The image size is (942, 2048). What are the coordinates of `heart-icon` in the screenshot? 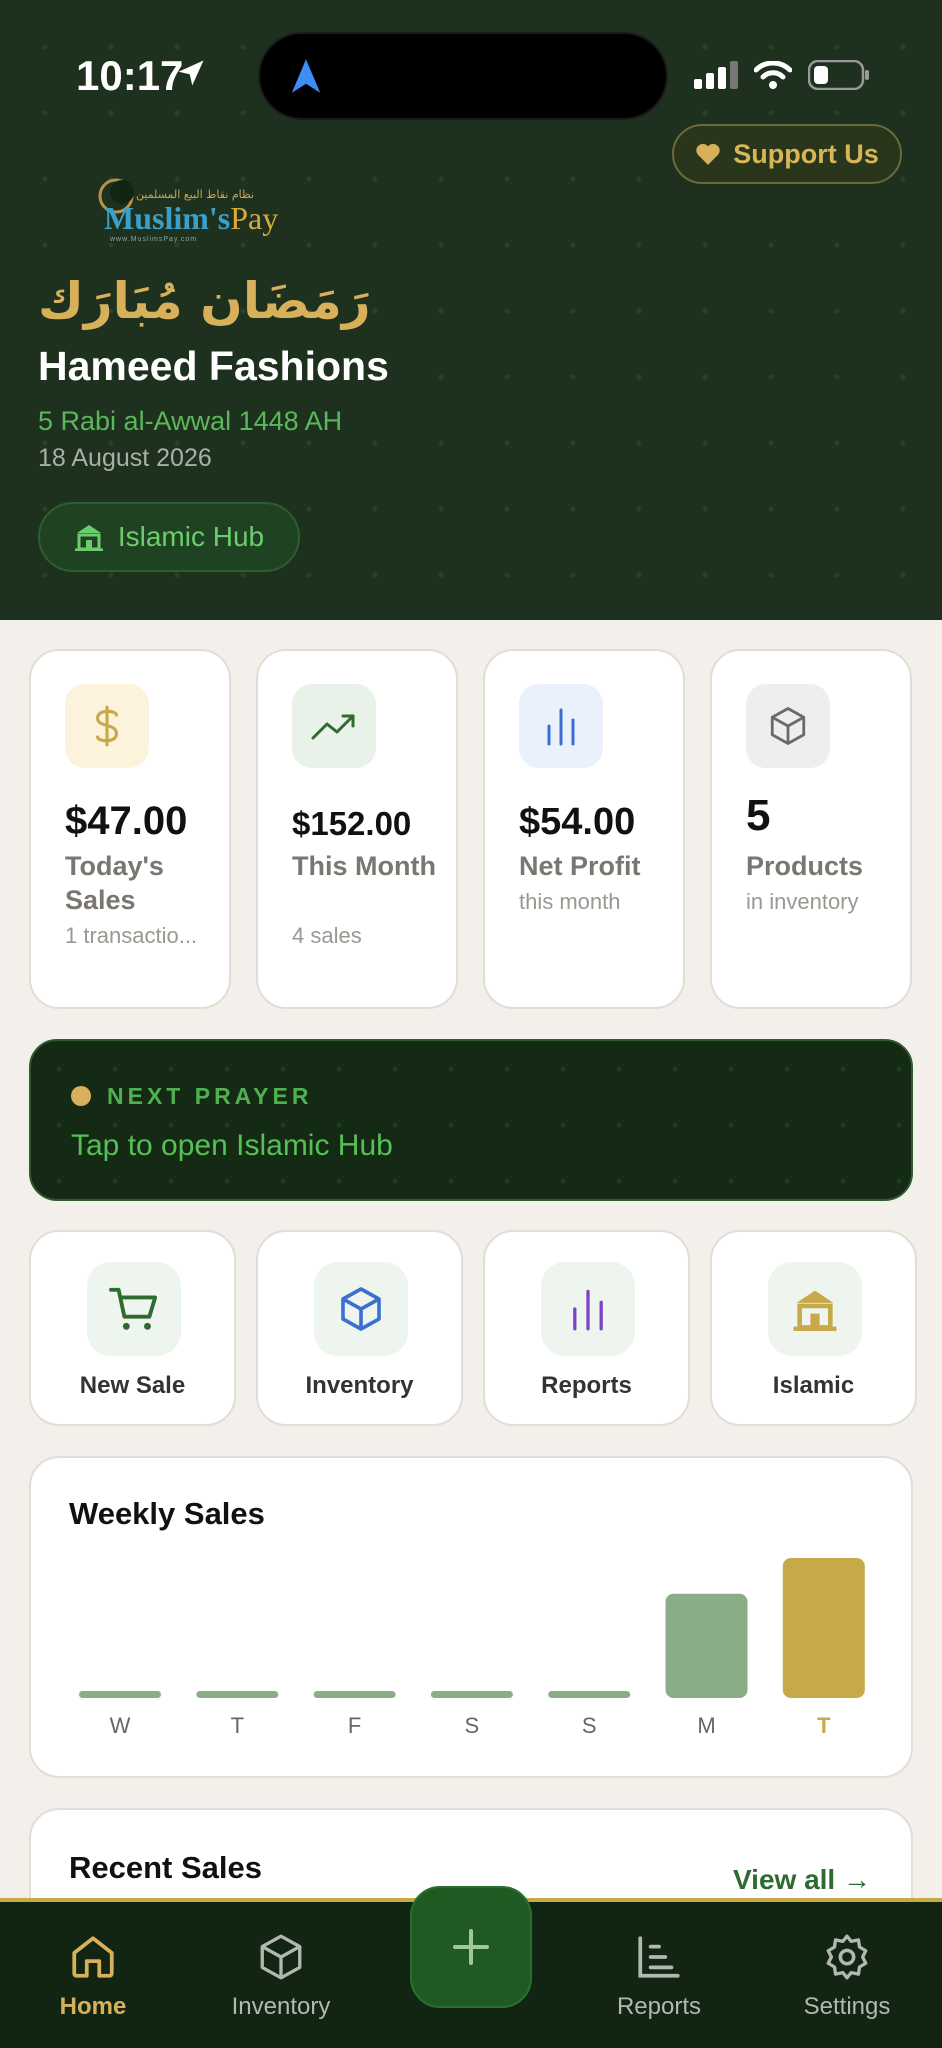 It's located at (708, 154).